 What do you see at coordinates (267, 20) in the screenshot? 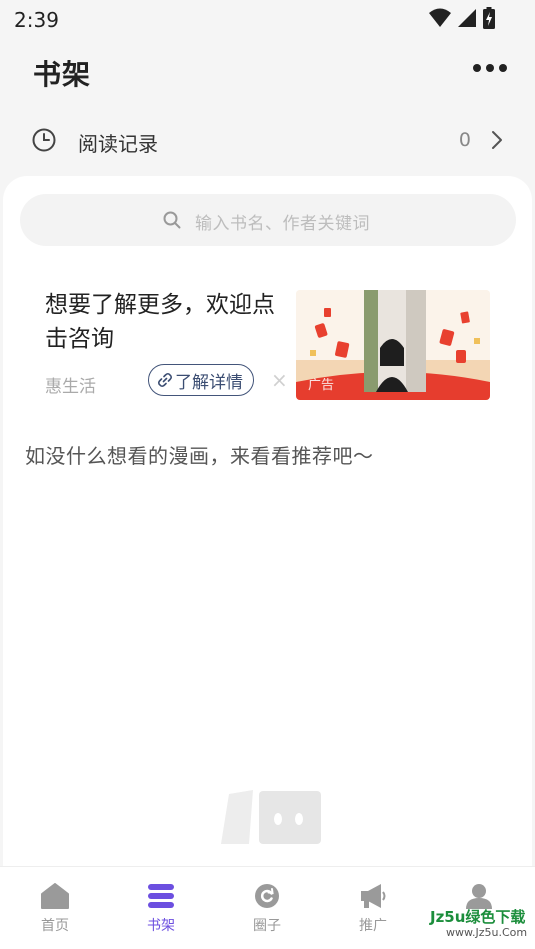
I see `status-bar: 2:39` at bounding box center [267, 20].